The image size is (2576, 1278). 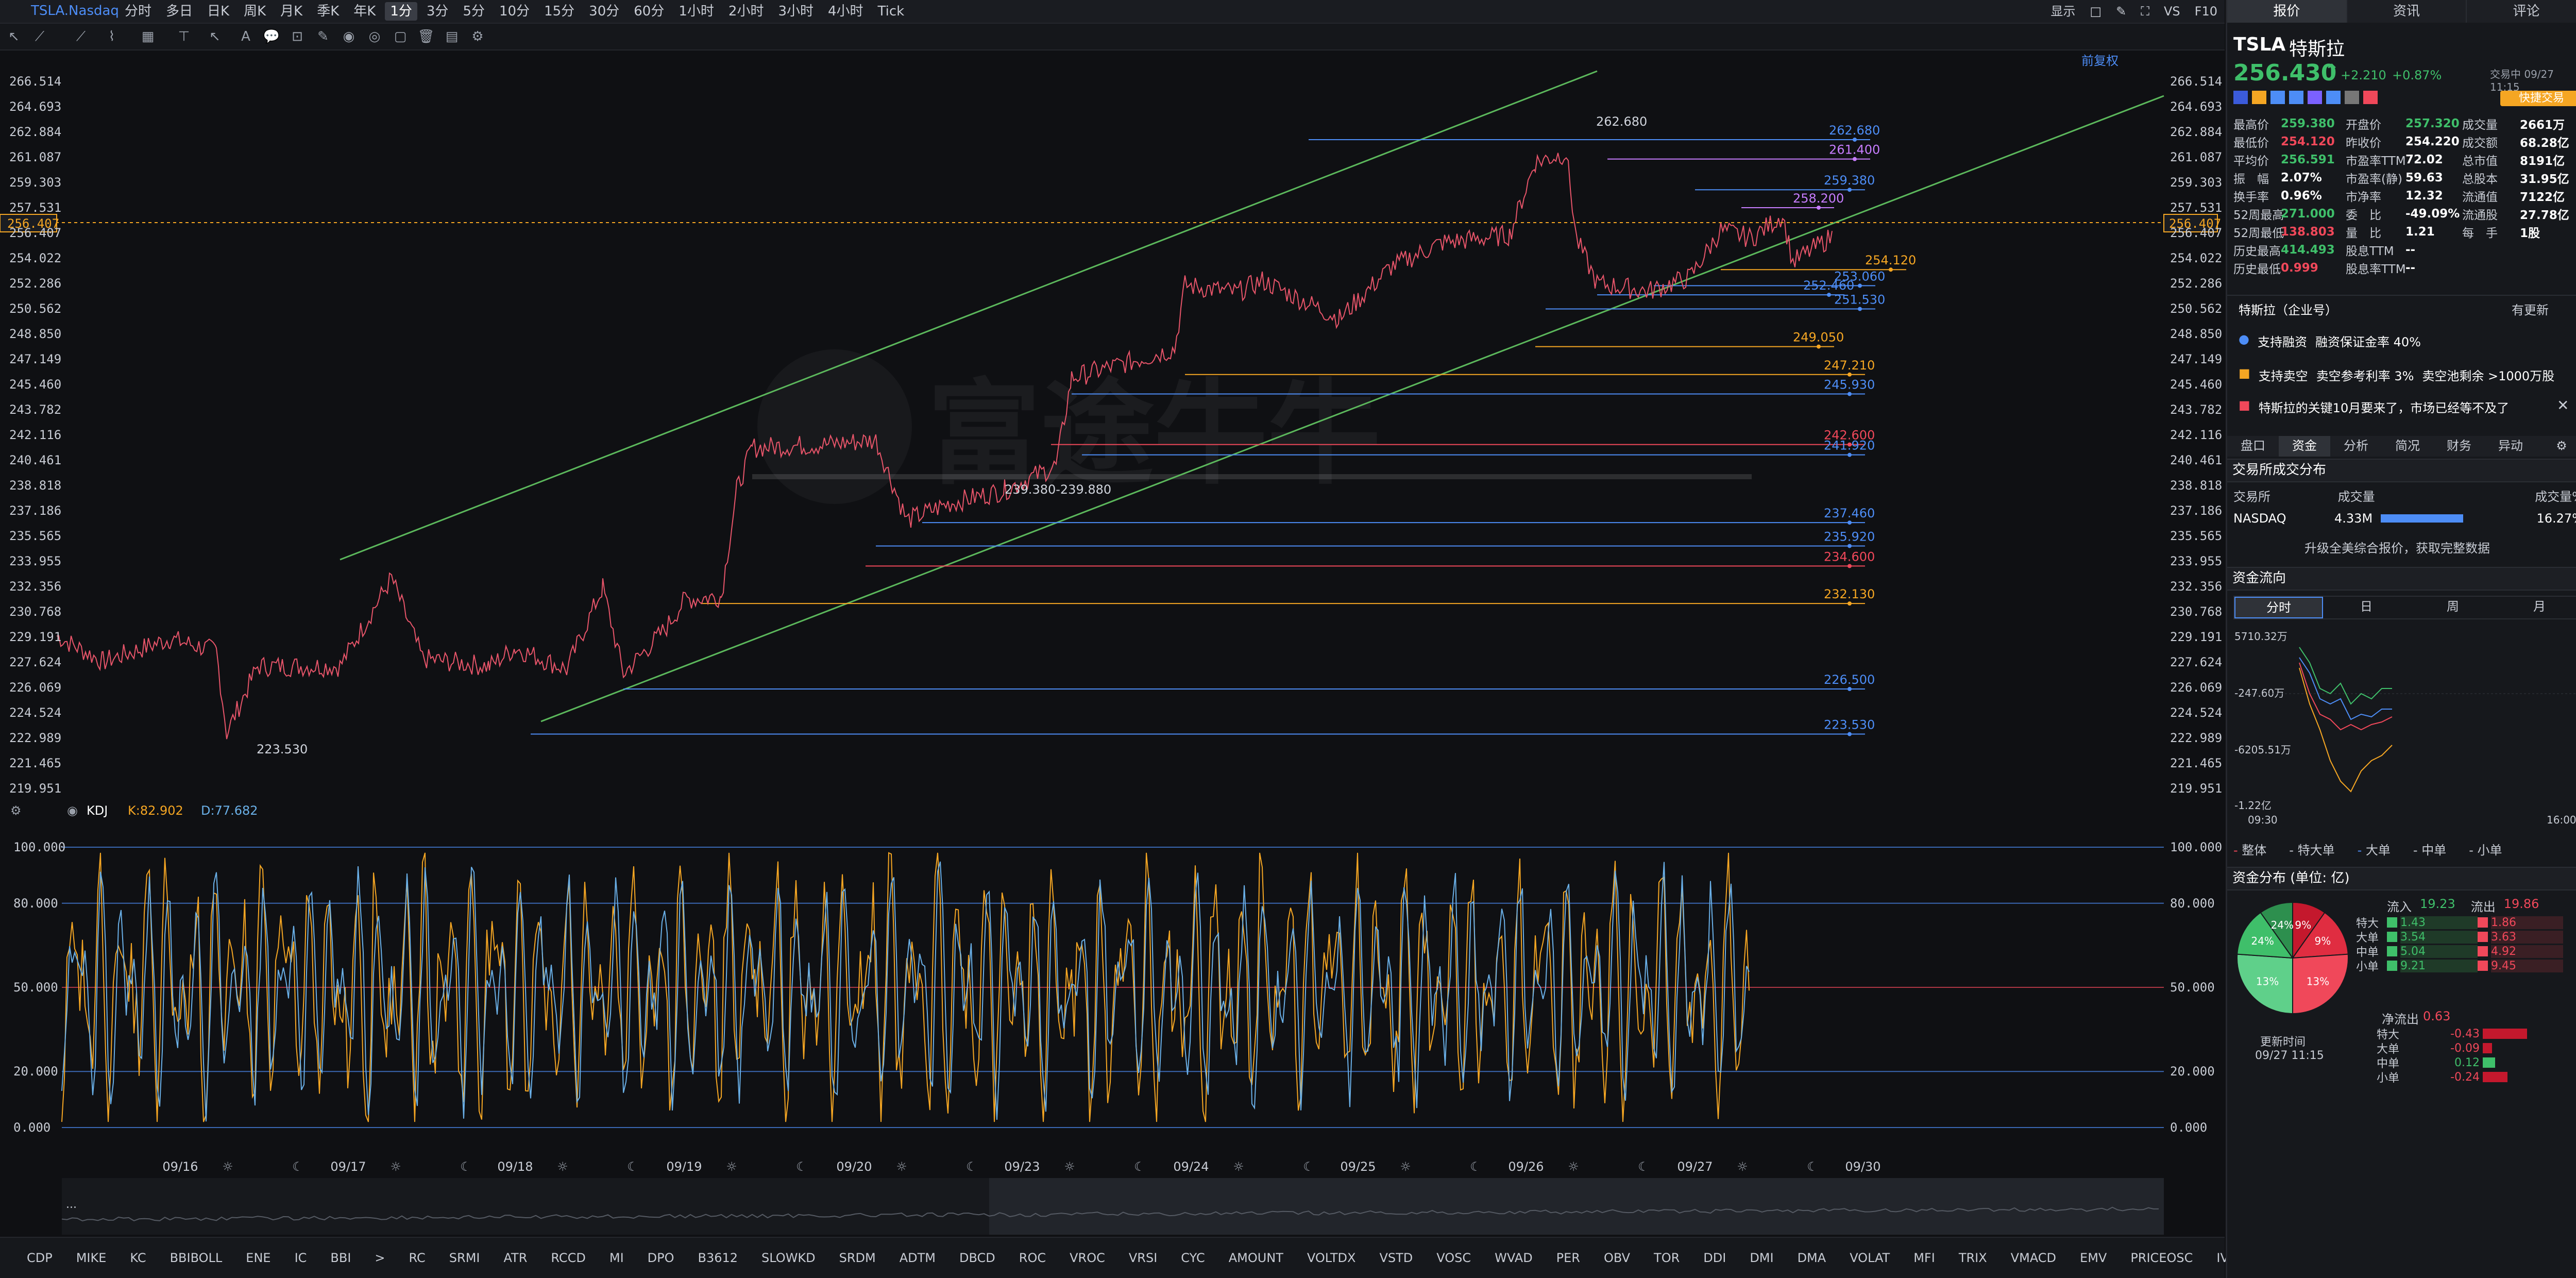 What do you see at coordinates (328, 12) in the screenshot?
I see `timeframe-5: 季K` at bounding box center [328, 12].